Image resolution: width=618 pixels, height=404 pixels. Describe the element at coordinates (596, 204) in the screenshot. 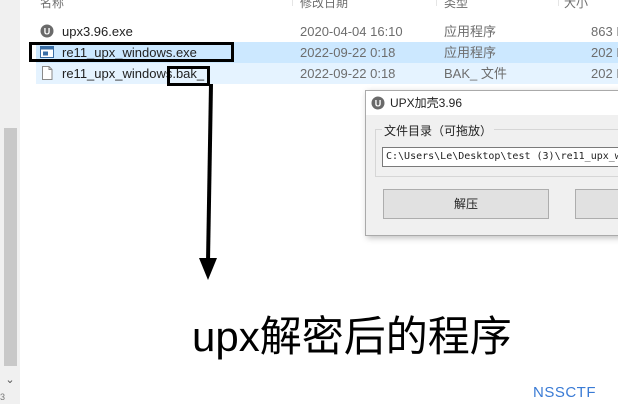

I see `second-button` at that location.